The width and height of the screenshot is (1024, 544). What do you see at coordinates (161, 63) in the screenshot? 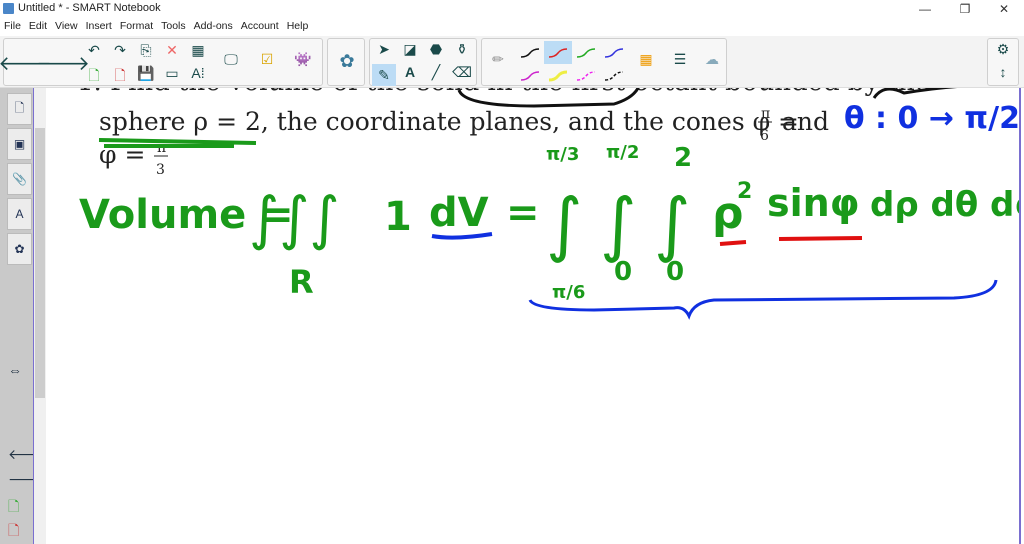
I see `toolbar-group-main: 🡐 🡒 ↶ ↷ ⎘ ✕ ▦ 🗋 🗋 💾 ▭ A⁞ 🖵 ☑ 👾` at bounding box center [161, 63].